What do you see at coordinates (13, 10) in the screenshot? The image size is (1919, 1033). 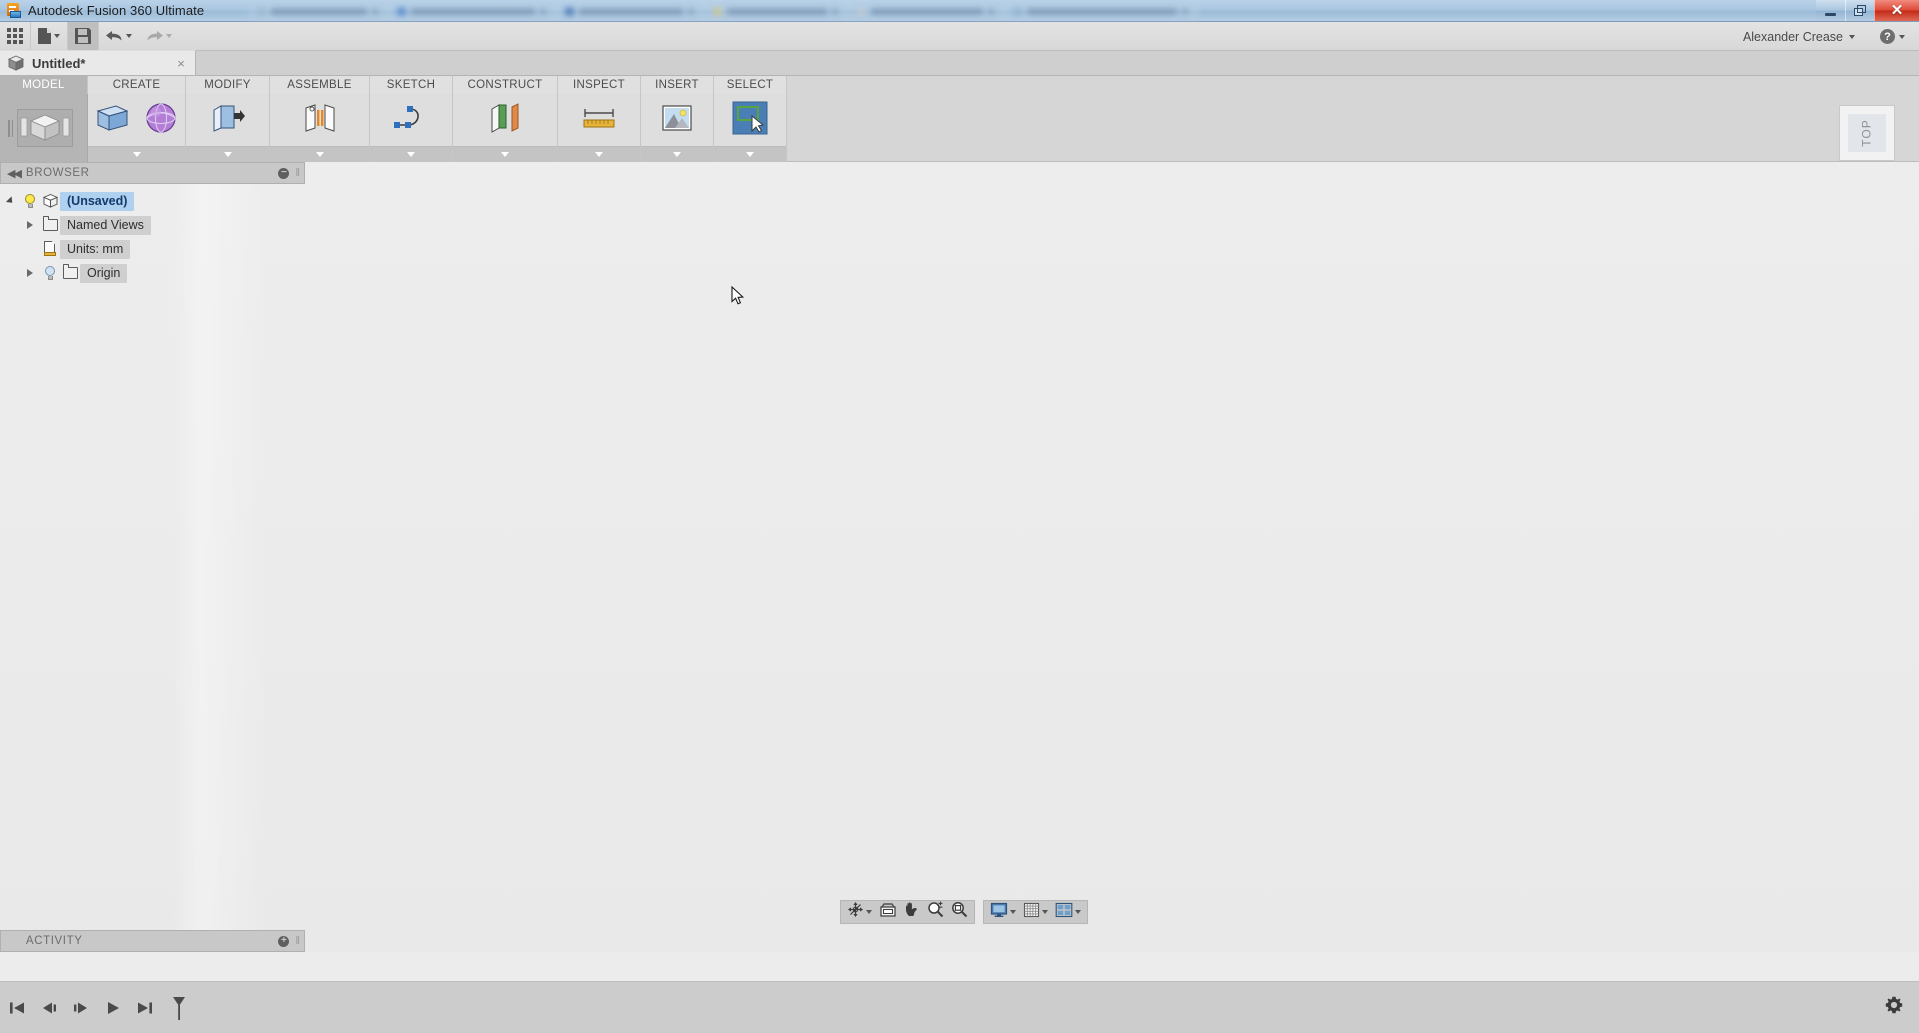 I see `fusion360-logo-icon` at bounding box center [13, 10].